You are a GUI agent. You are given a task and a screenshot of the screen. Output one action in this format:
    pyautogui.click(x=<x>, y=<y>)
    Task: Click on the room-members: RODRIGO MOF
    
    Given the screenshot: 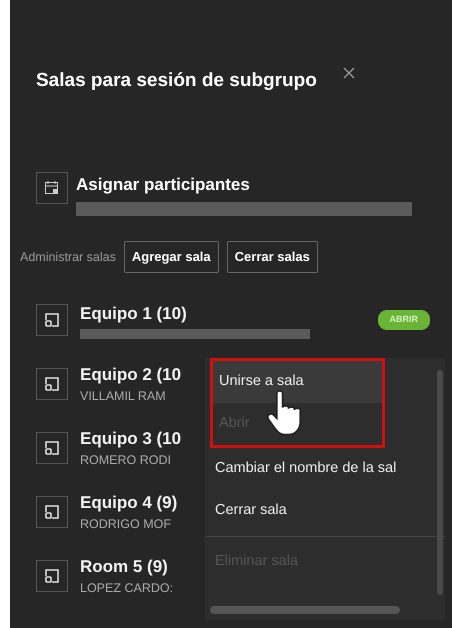 What is the action you would take?
    pyautogui.click(x=125, y=525)
    